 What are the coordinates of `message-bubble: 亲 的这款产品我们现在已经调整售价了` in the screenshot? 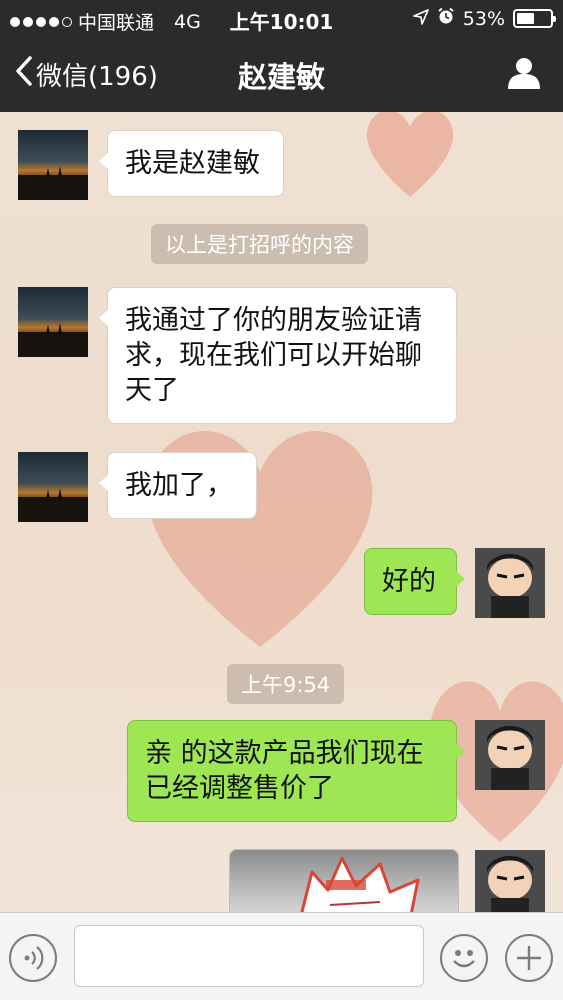 It's located at (296, 771).